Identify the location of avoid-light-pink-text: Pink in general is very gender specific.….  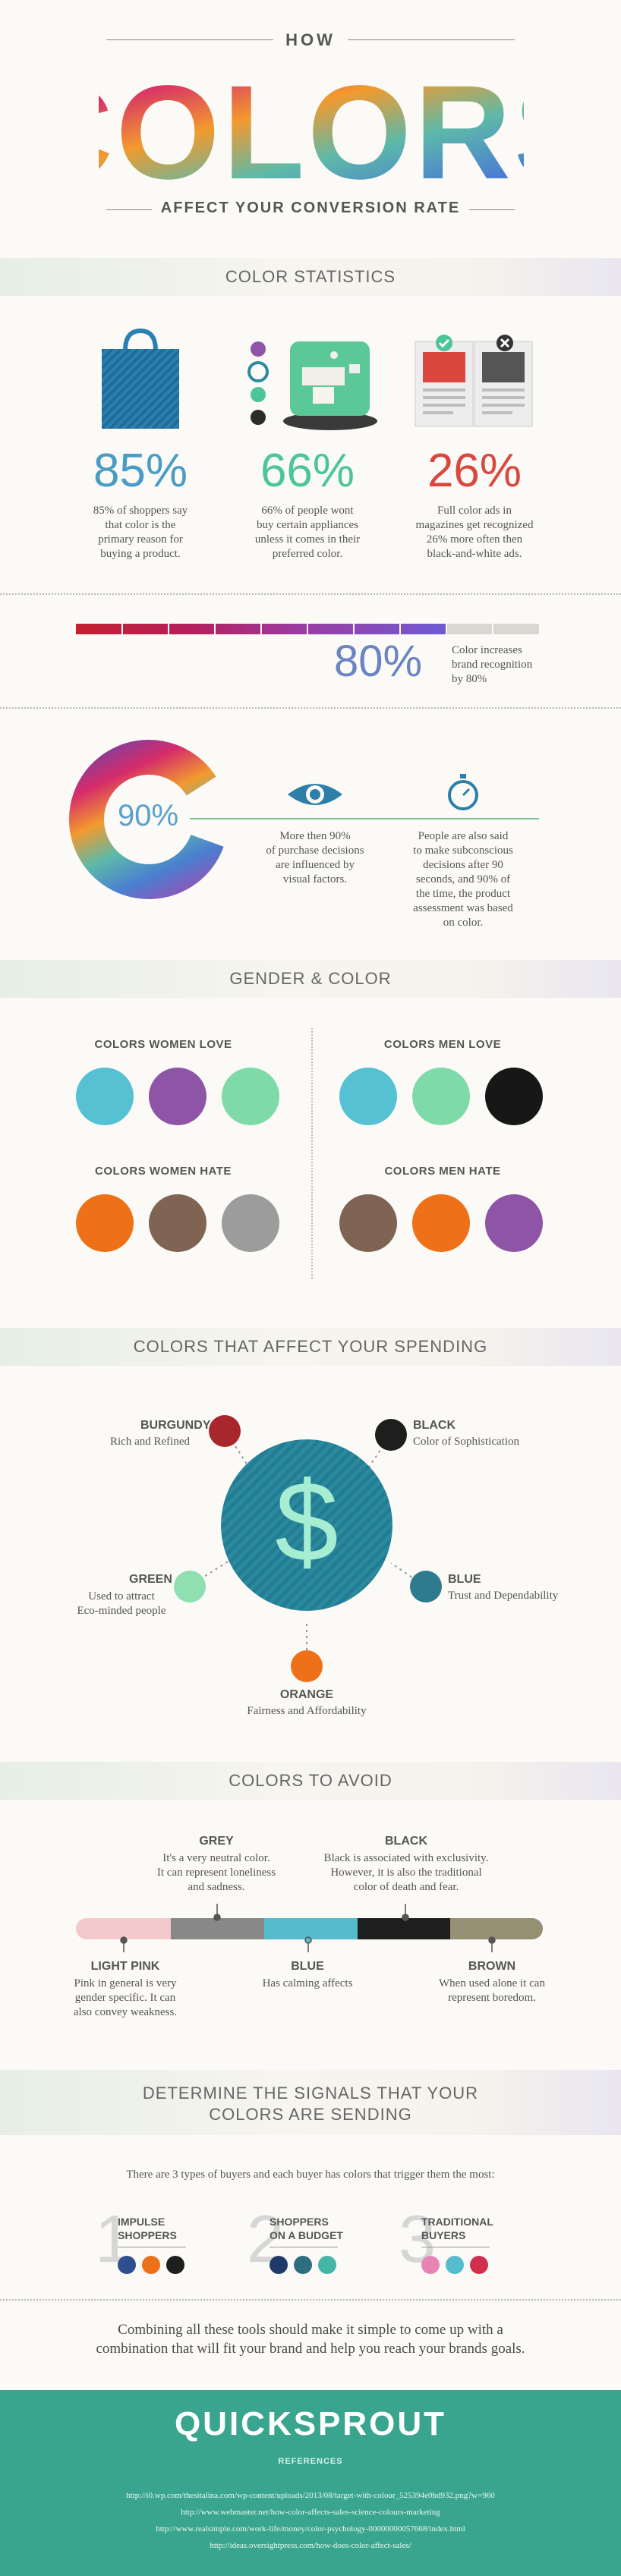
(125, 1998).